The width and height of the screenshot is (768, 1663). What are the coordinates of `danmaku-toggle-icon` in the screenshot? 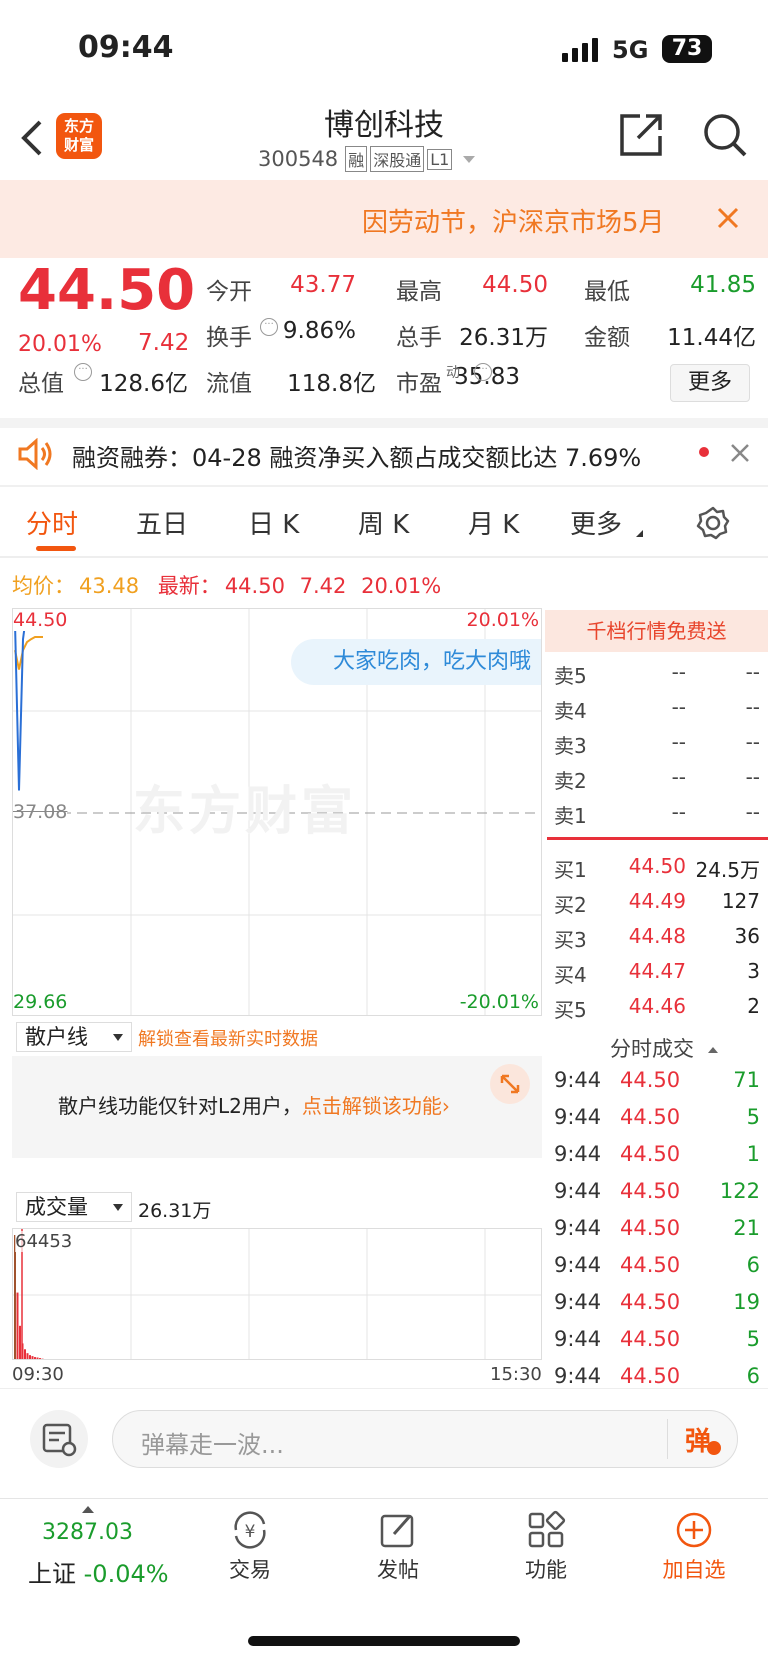 It's located at (59, 1439).